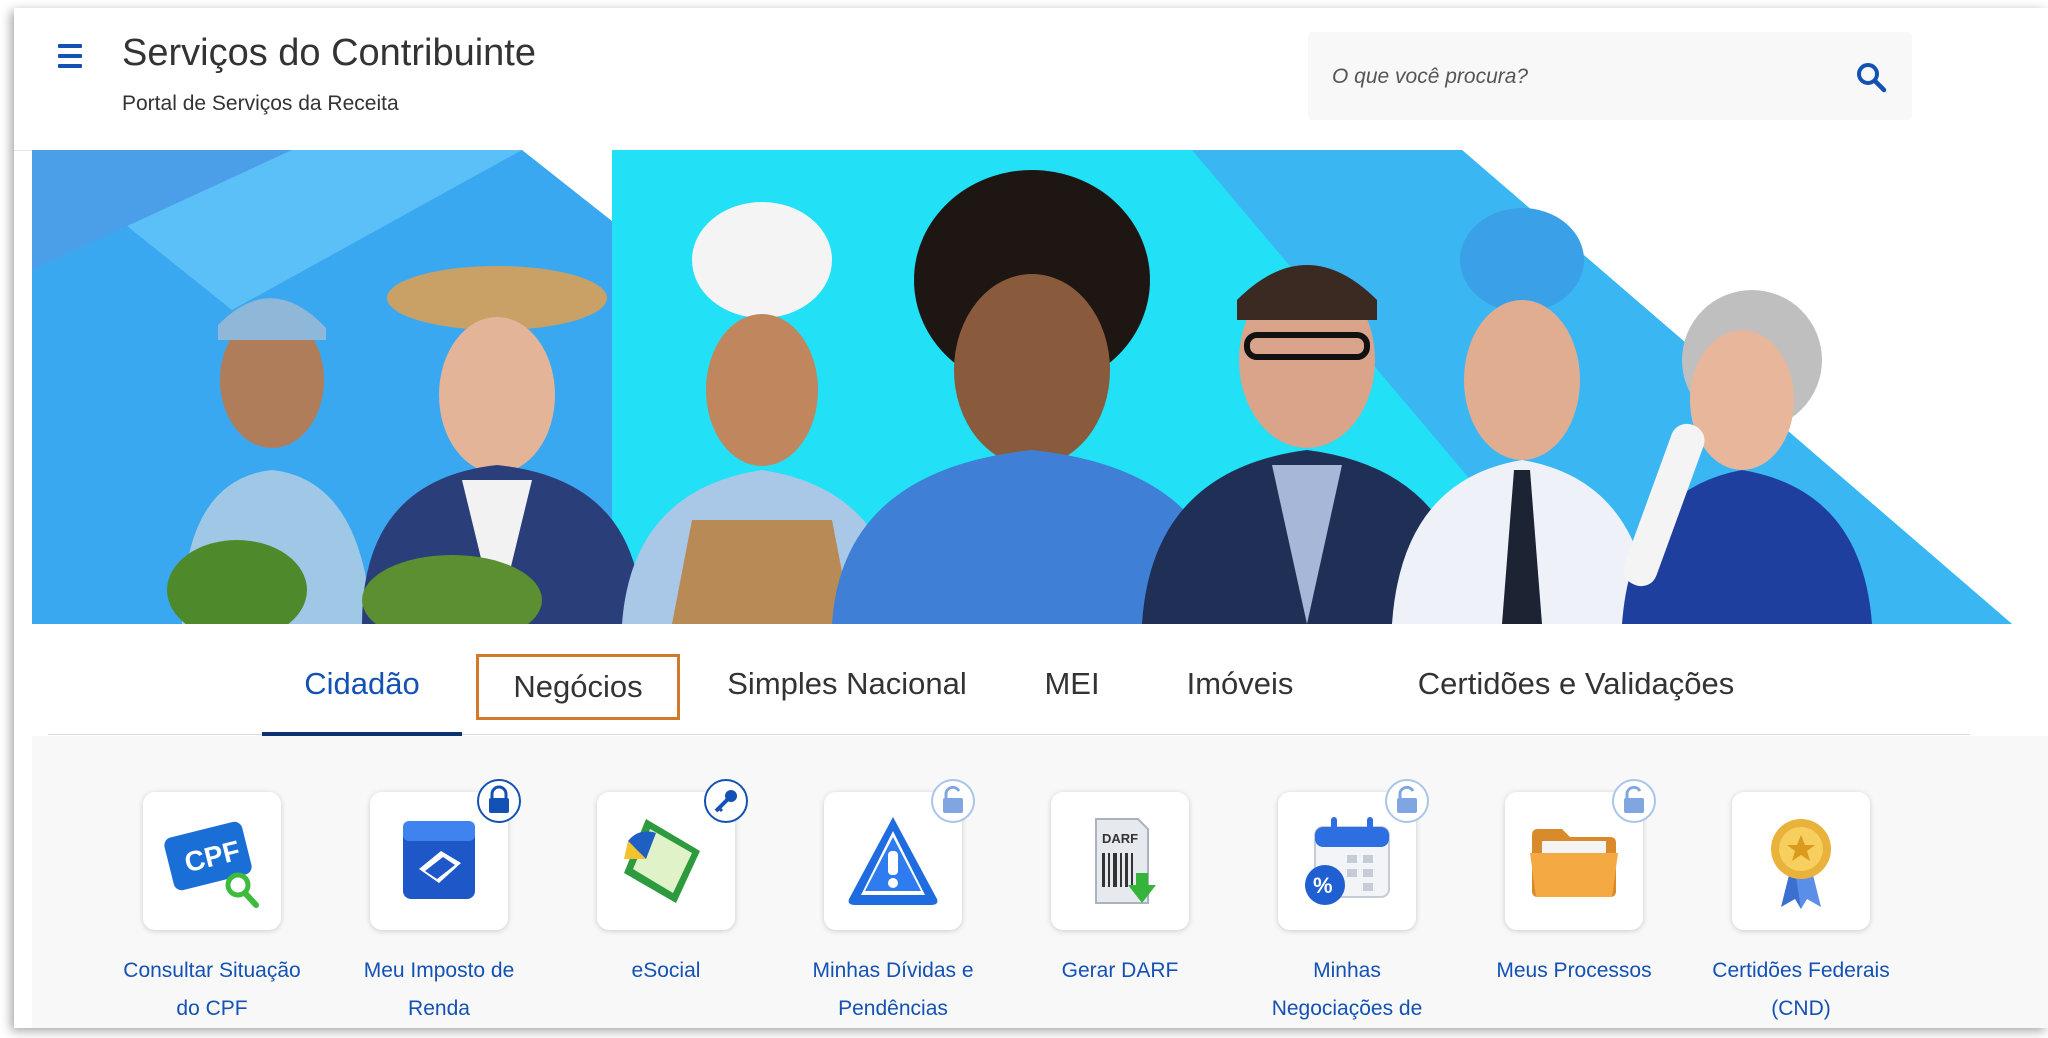 This screenshot has height=1038, width=2048. I want to click on service-gerar-darf: DARF Gerar DARF, so click(1120, 891).